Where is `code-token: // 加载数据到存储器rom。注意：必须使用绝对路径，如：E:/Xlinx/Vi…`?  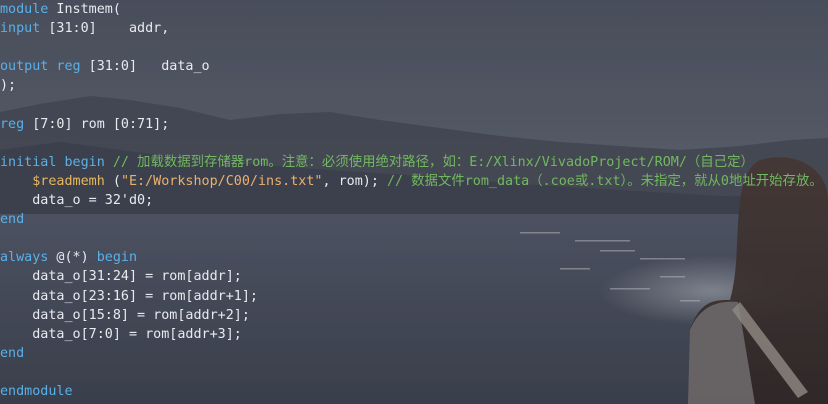
code-token: // 加载数据到存储器rom。注意：必须使用绝对路径，如：E:/Xlinx/Vi… is located at coordinates (429, 162).